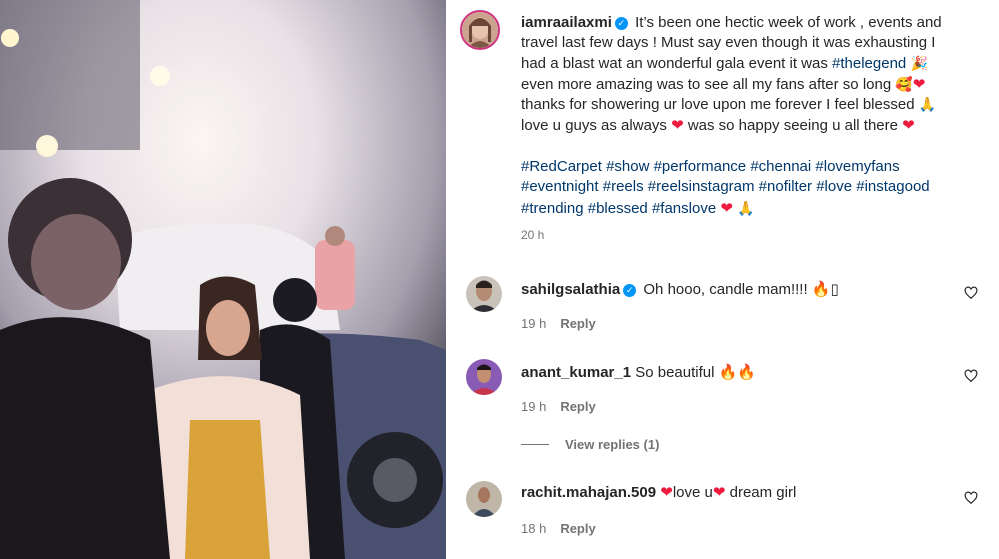 The image size is (999, 559). I want to click on comment-text: love u, so click(692, 492).